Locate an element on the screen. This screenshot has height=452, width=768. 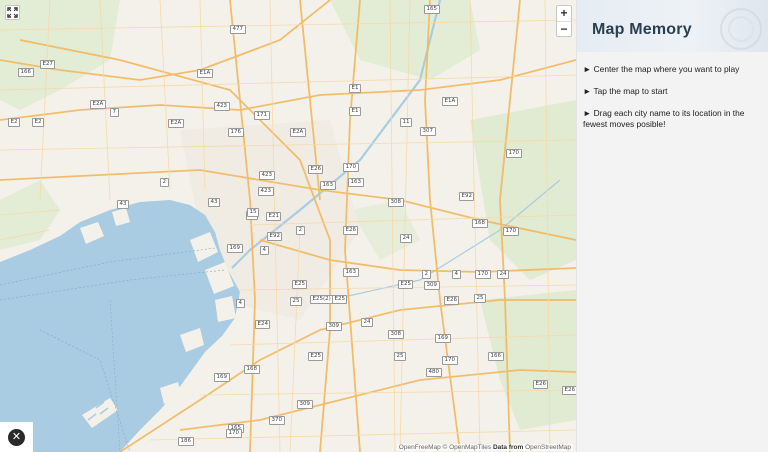
page-title: Map Memory is located at coordinates (642, 29).